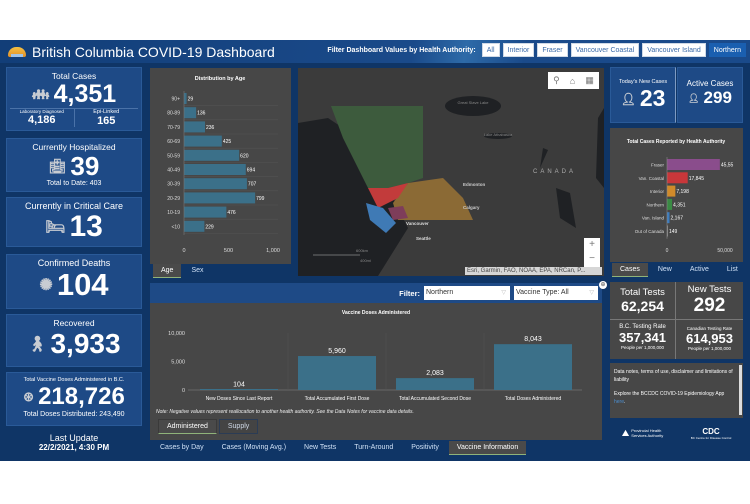 The image size is (750, 504). I want to click on y-tick-label: Out of Canada, so click(650, 231).